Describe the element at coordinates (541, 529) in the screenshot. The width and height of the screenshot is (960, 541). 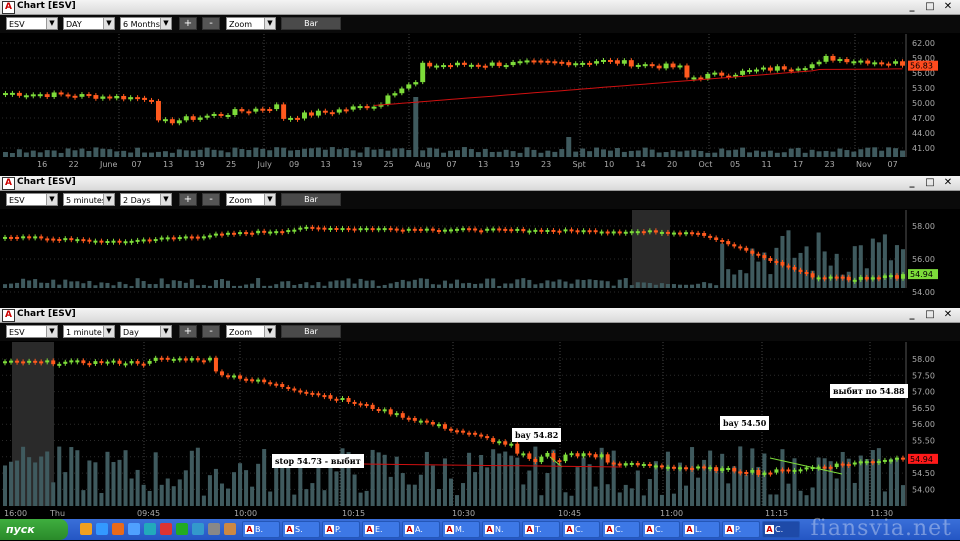
I see `taskbar-window-button: A T.` at that location.